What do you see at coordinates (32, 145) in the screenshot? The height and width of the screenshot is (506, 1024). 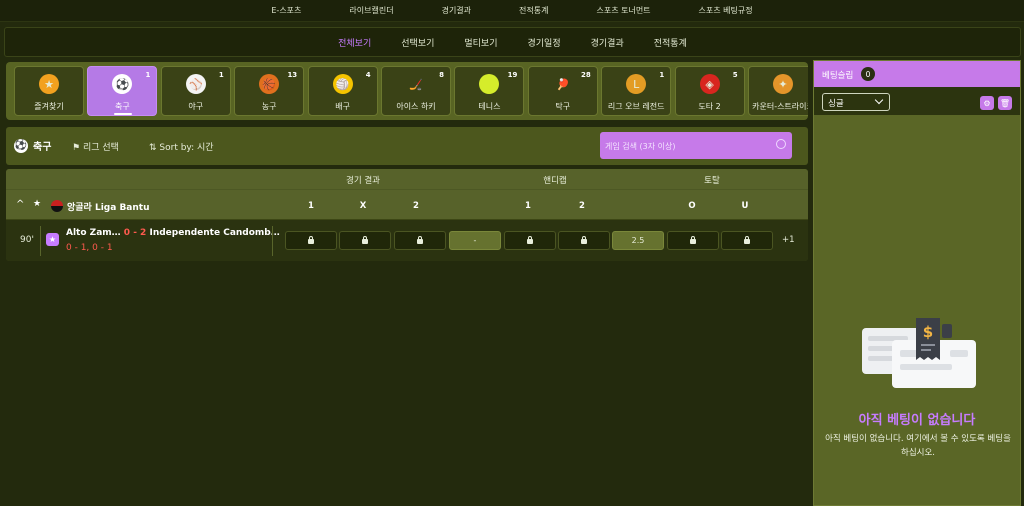 I see `current-sport: ⚽ 축구` at bounding box center [32, 145].